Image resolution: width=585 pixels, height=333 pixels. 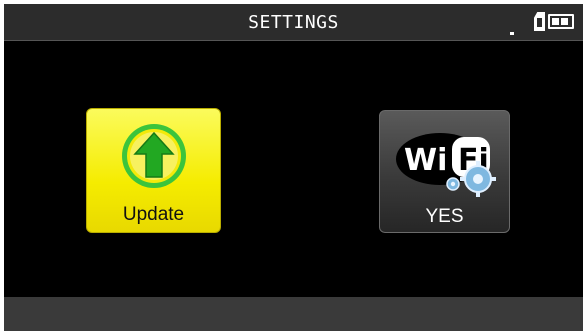 I want to click on svg-text: Wi, so click(x=425, y=160).